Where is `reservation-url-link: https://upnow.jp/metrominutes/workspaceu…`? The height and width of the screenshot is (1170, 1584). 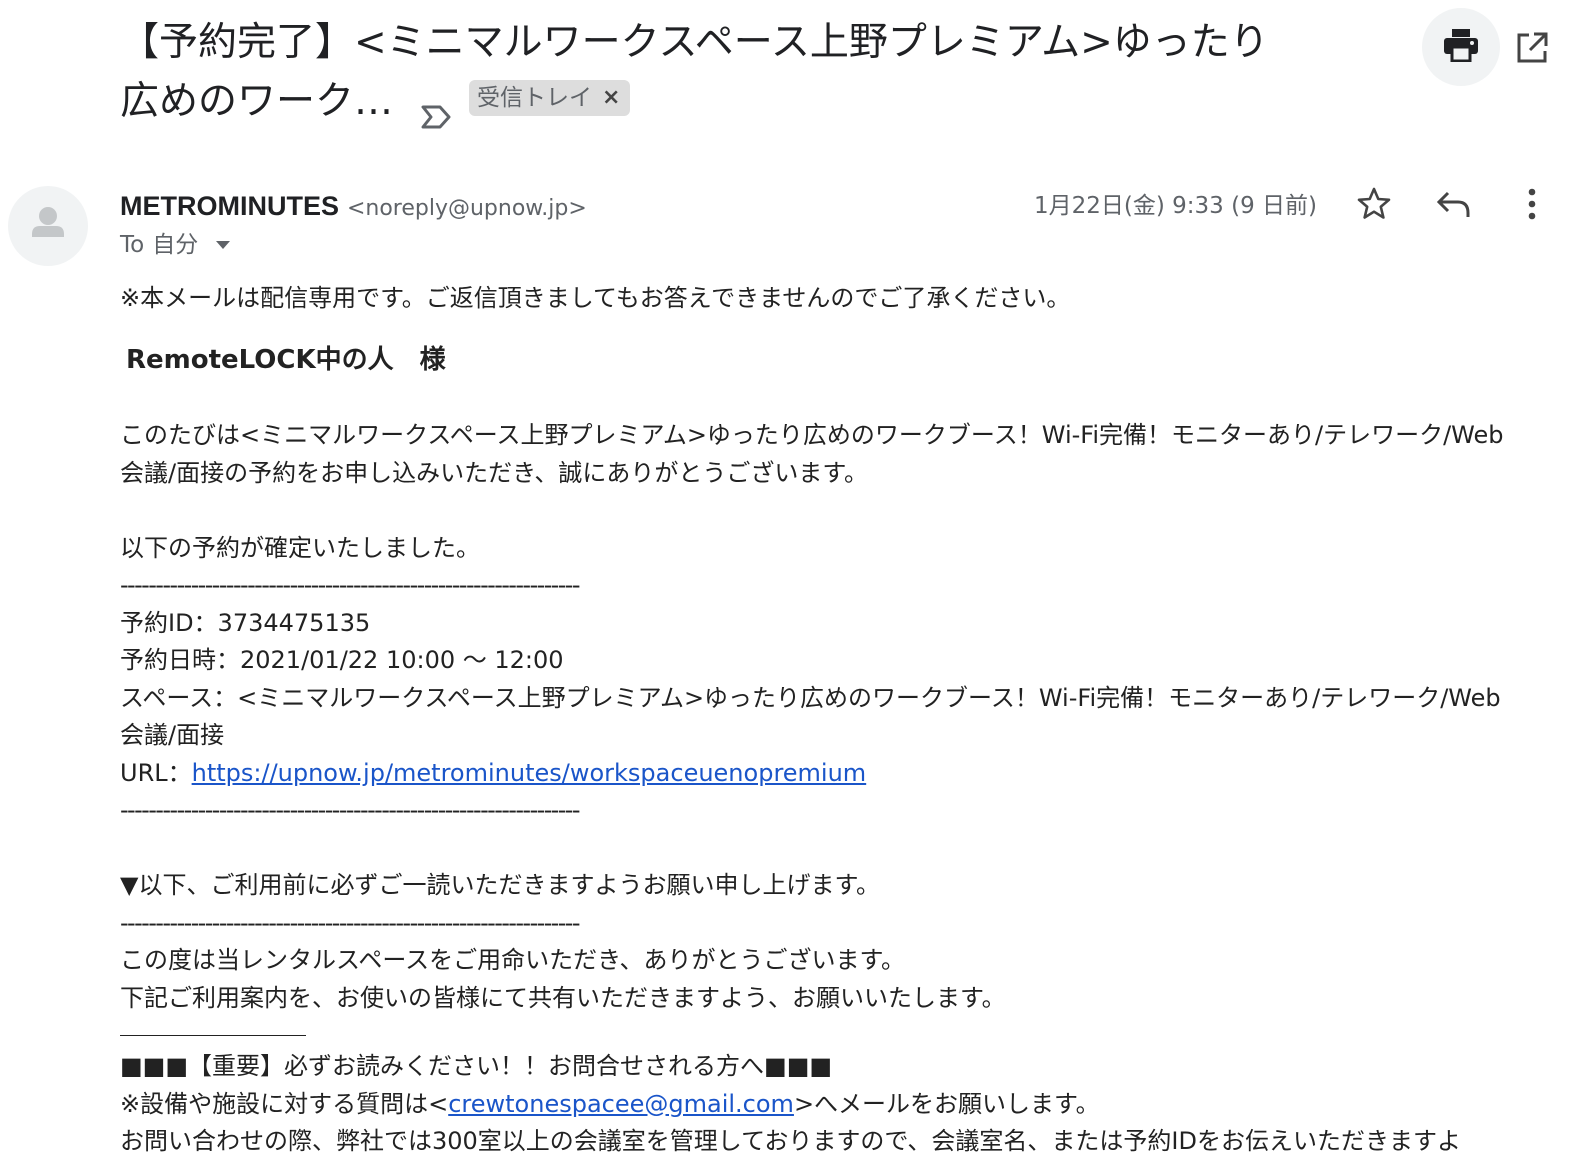
reservation-url-link: https://upnow.jp/metrominutes/workspaceu… is located at coordinates (529, 773).